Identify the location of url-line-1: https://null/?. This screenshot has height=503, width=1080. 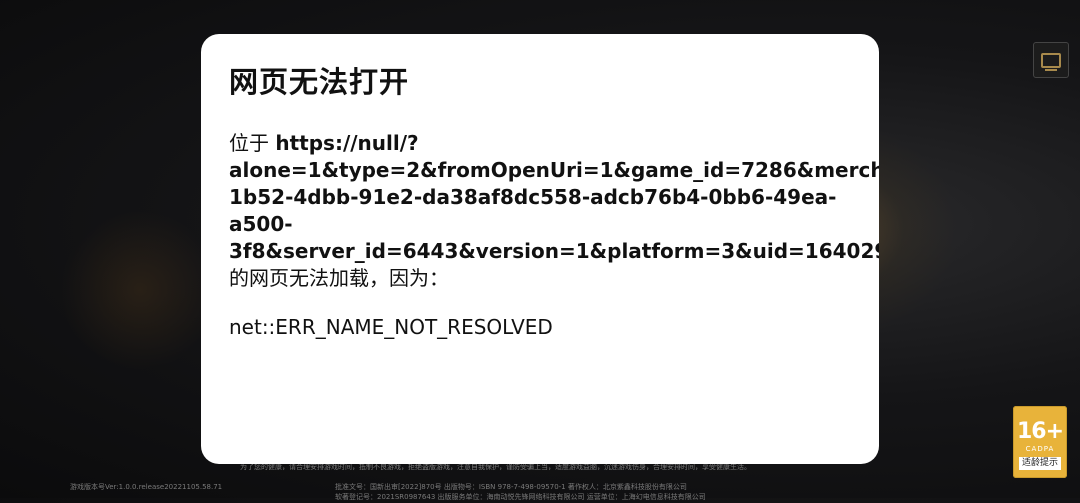
(347, 143).